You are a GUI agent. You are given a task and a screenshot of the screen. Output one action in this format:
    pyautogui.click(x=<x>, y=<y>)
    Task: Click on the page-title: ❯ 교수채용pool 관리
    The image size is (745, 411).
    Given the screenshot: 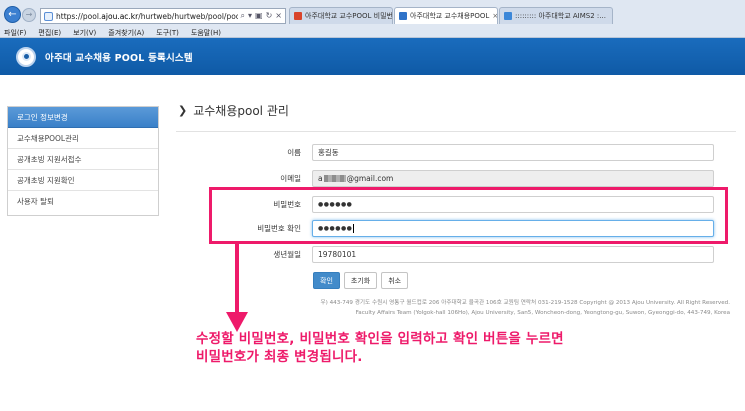 What is the action you would take?
    pyautogui.click(x=233, y=110)
    